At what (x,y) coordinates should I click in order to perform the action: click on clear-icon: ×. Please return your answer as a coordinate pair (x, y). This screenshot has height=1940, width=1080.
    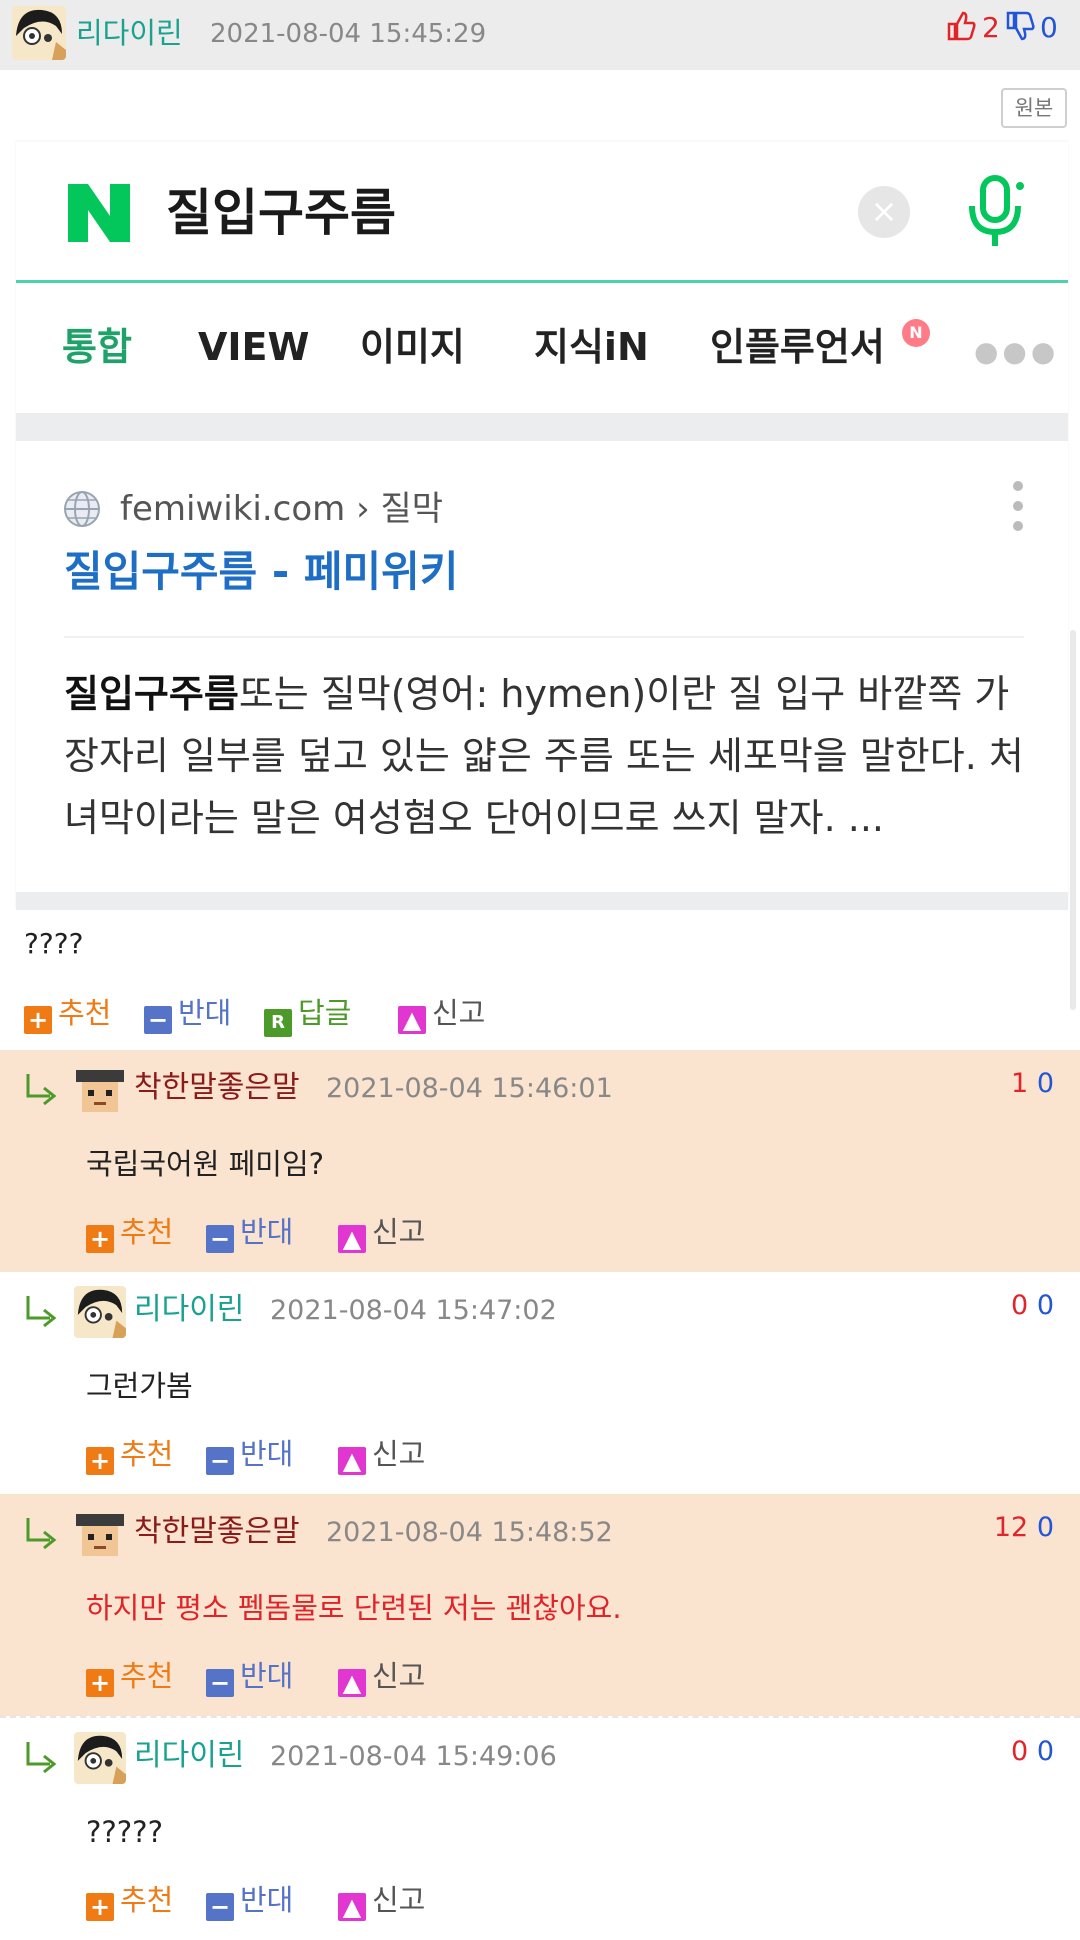
    Looking at the image, I should click on (884, 212).